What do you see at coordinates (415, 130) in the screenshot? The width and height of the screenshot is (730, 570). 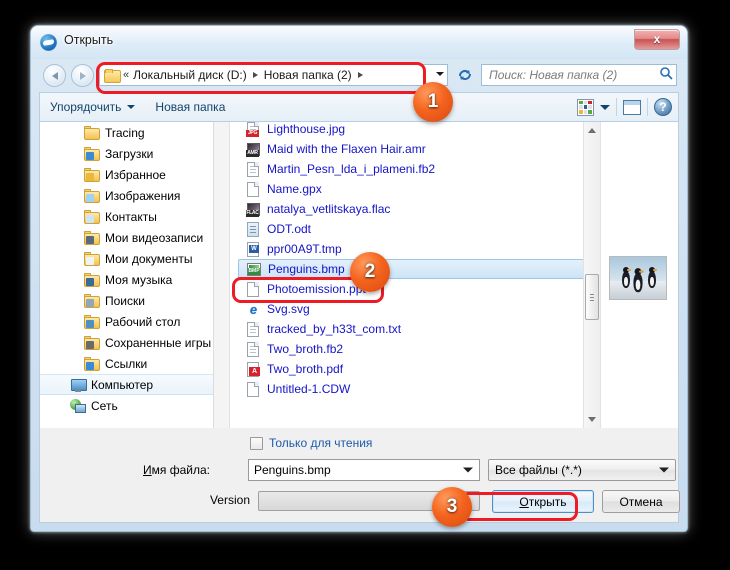 I see `file-list-item: JPG Lighthouse.jpg` at bounding box center [415, 130].